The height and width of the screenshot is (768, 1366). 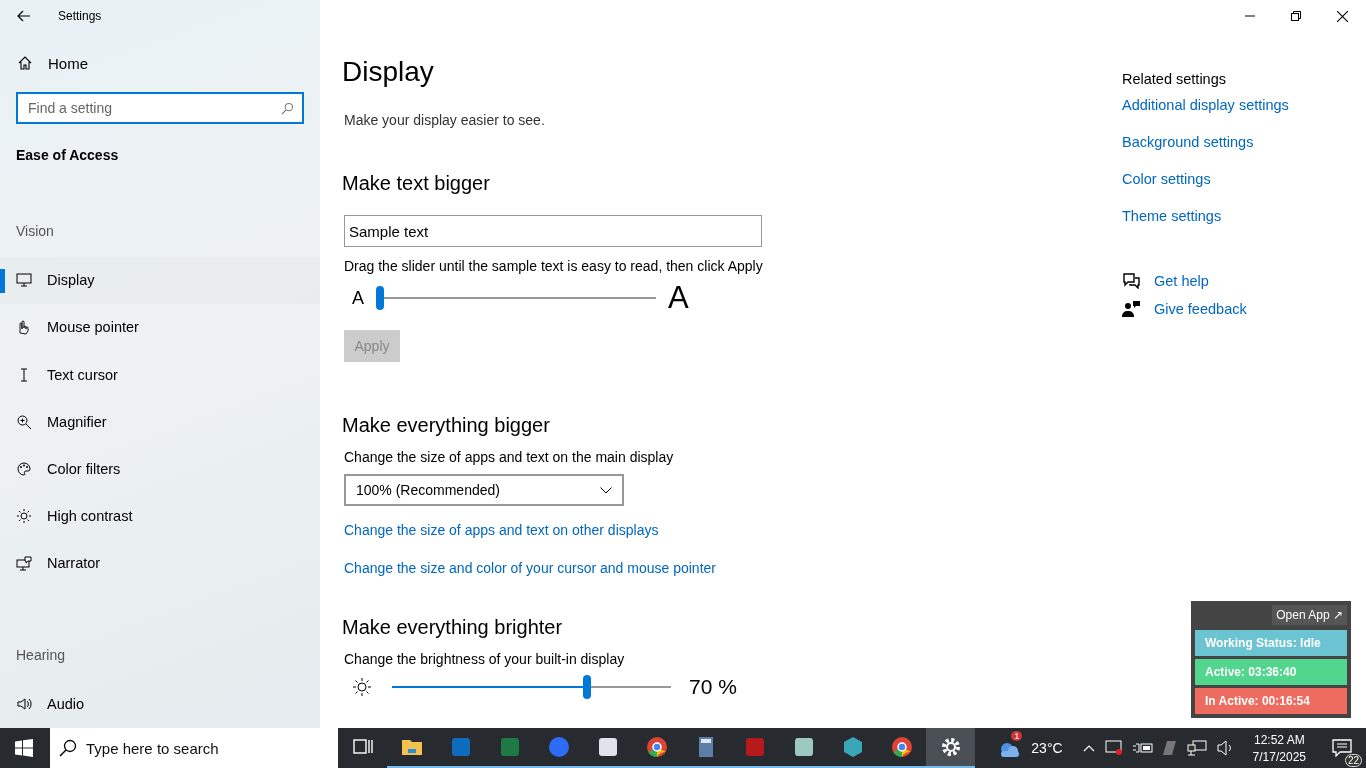 What do you see at coordinates (1166, 179) in the screenshot?
I see `related-link: Color settings` at bounding box center [1166, 179].